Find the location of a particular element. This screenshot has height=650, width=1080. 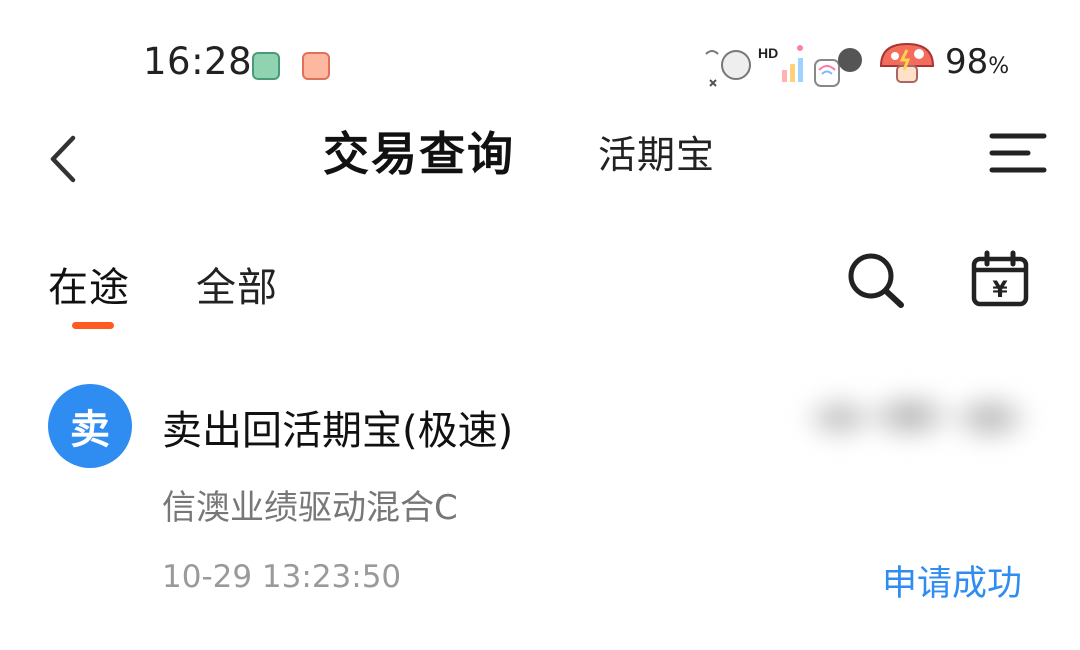

status-icons: HD is located at coordinates (783, 66).